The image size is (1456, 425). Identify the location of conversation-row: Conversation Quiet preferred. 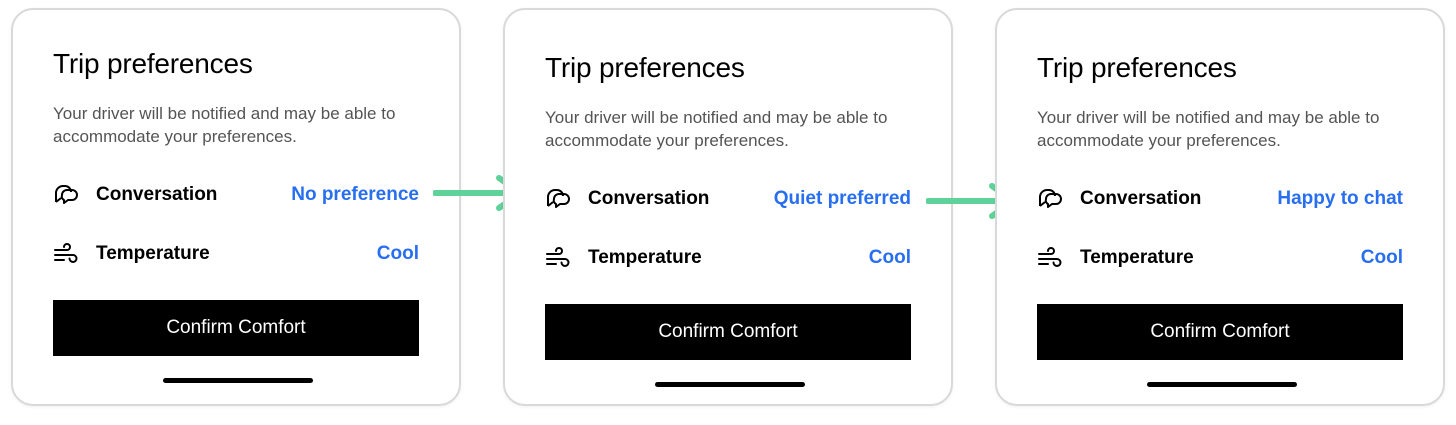
(728, 199).